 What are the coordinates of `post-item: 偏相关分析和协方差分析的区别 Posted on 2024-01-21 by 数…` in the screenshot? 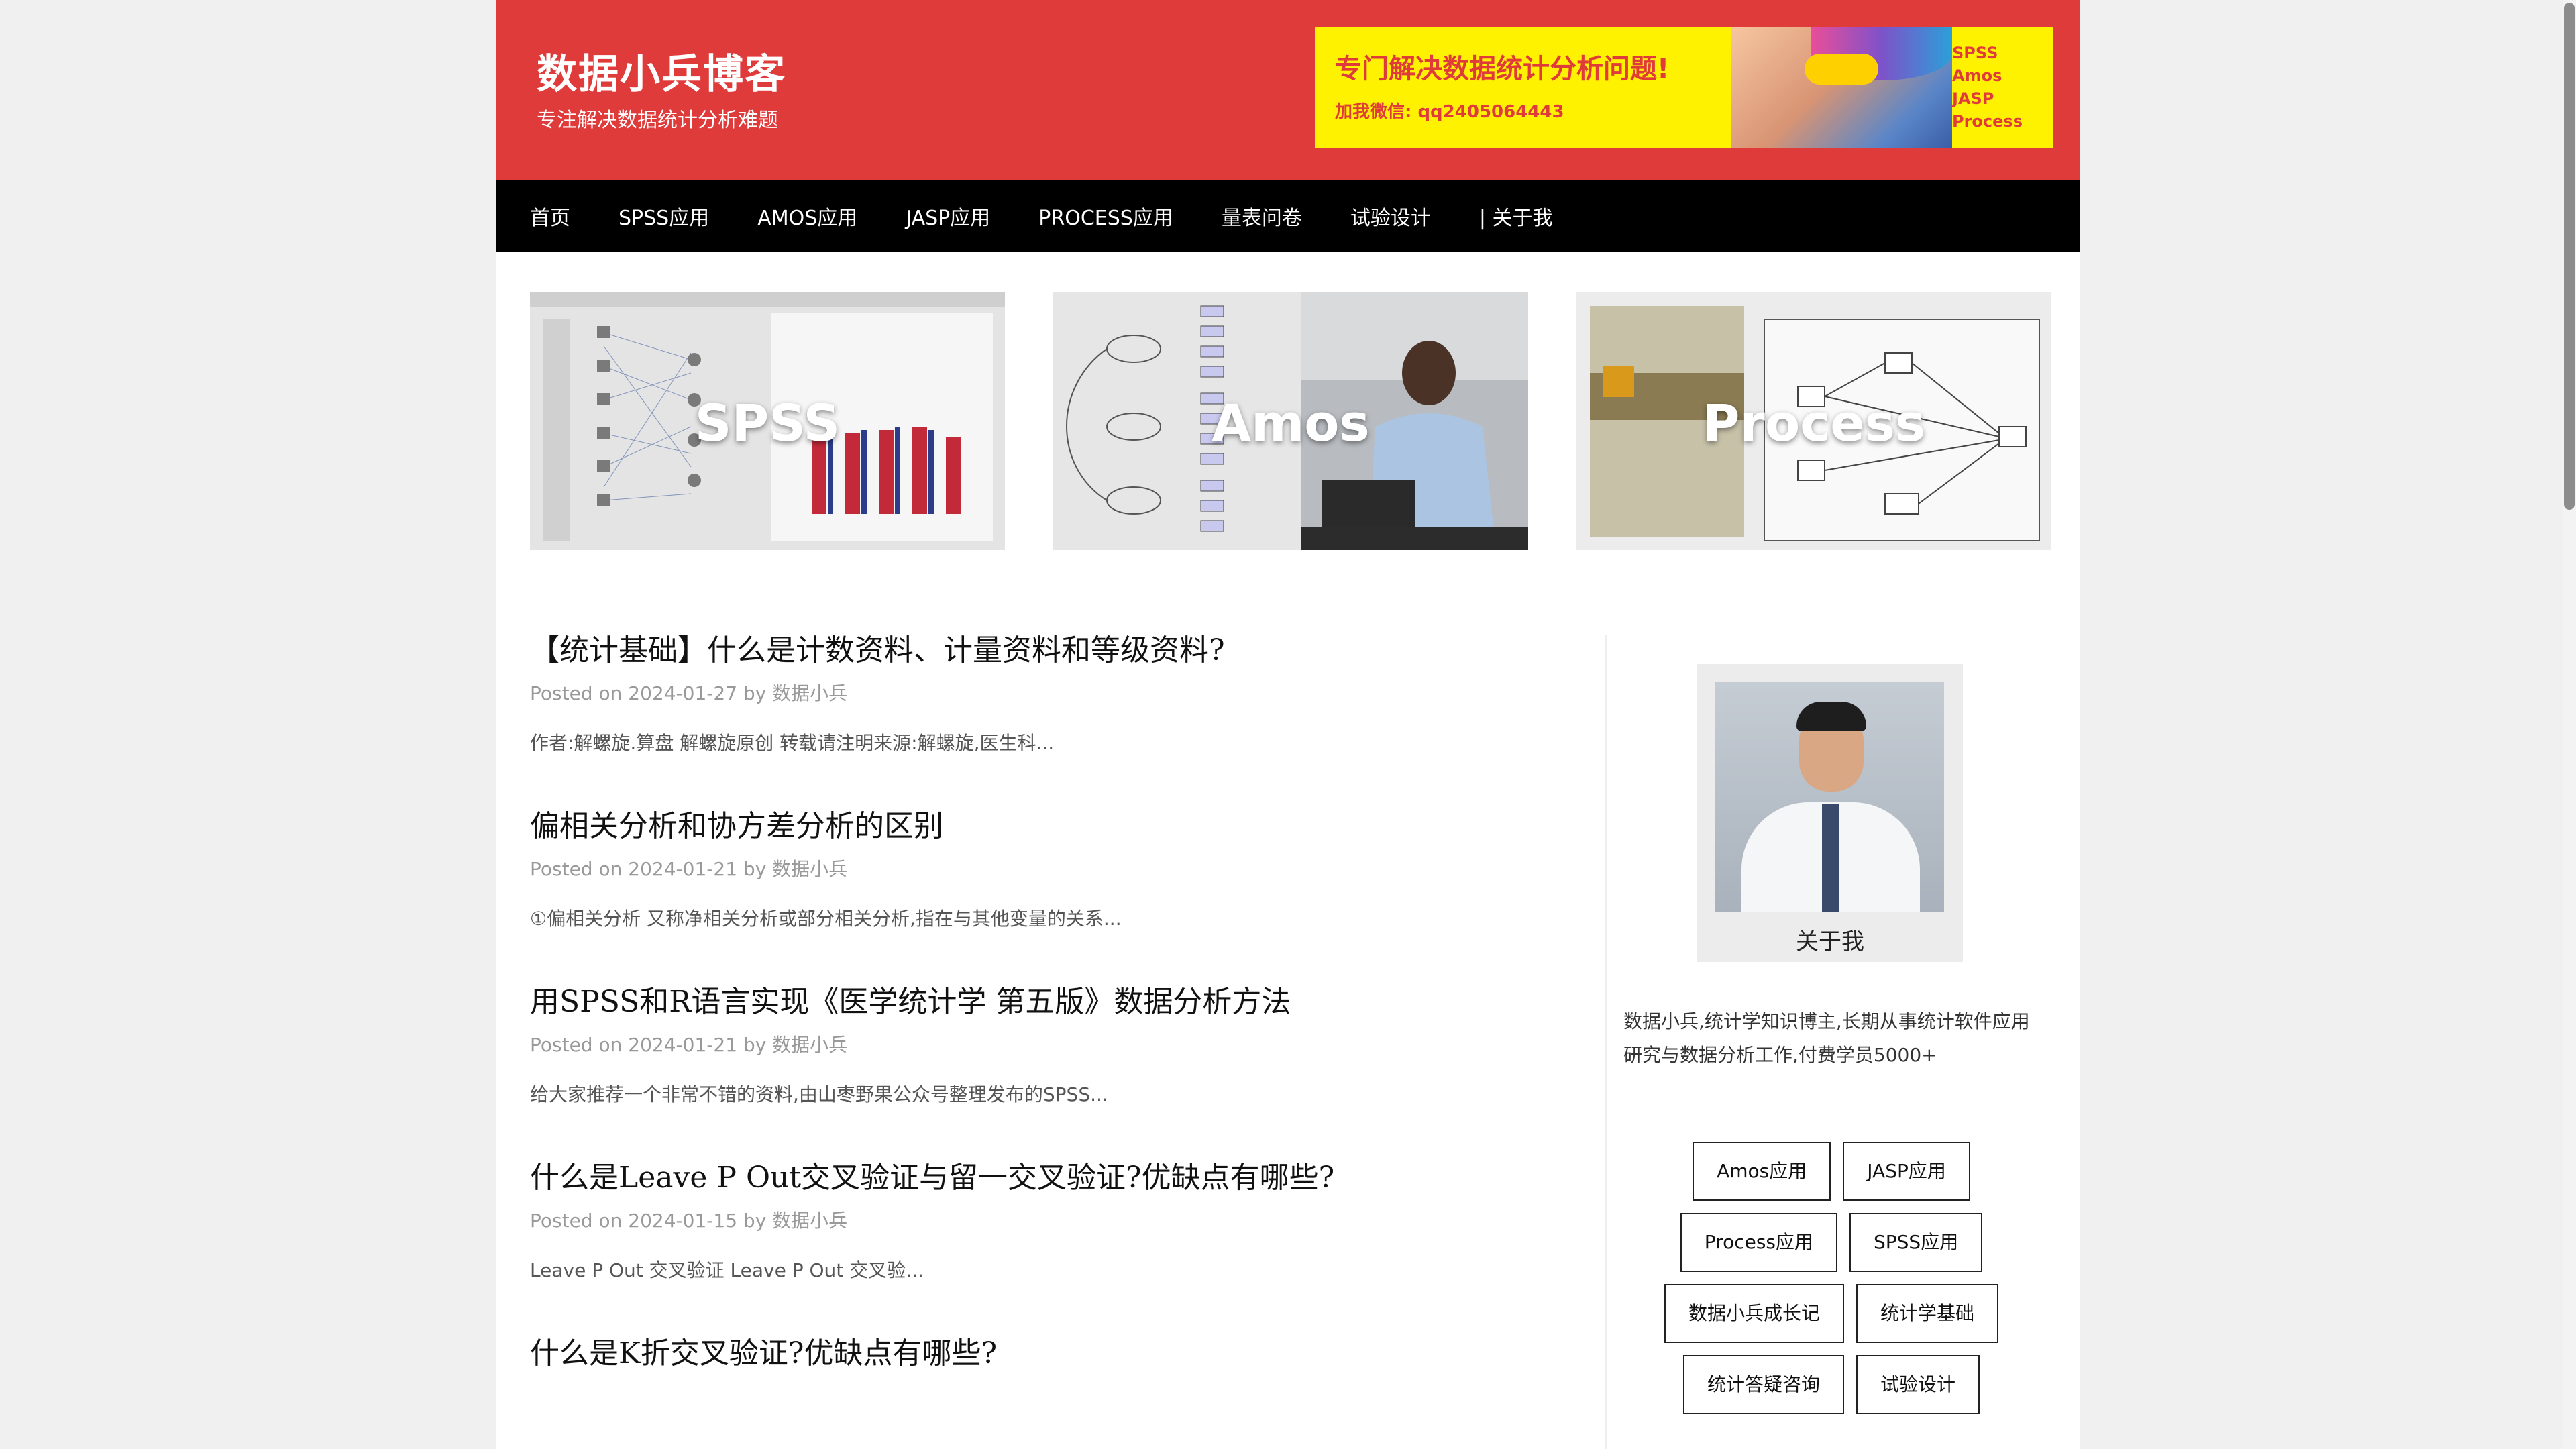 It's located at (1050, 868).